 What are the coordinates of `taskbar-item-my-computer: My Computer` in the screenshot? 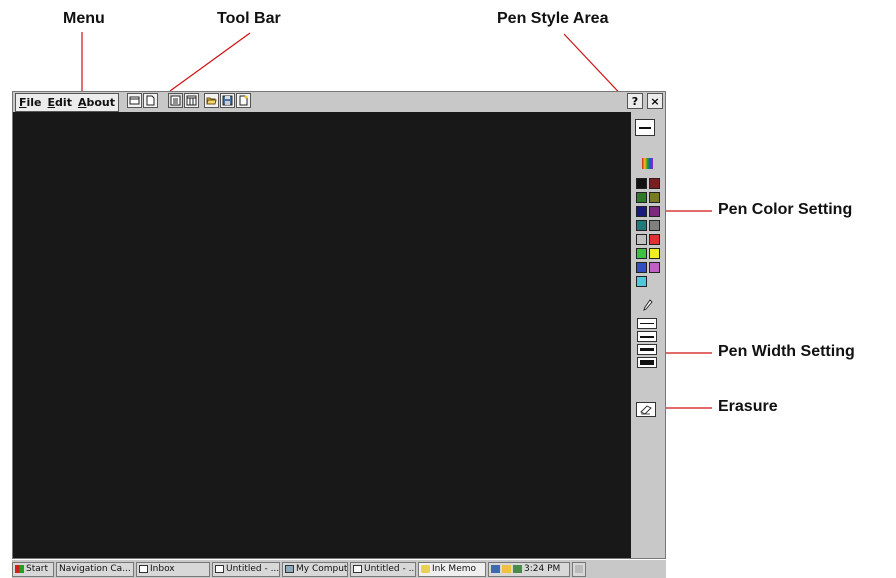 It's located at (315, 569).